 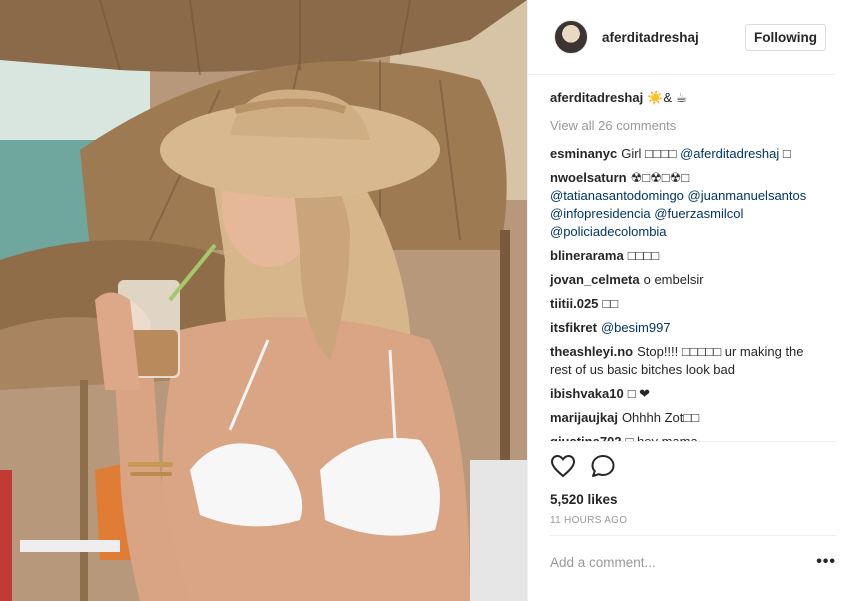 I want to click on post-actions: 5,520 likes 11 HOURS AGO, so click(x=693, y=485).